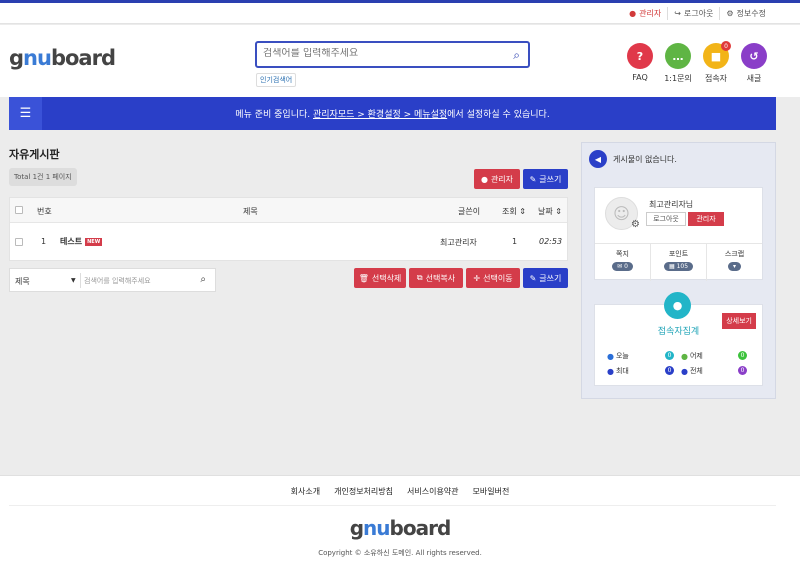  What do you see at coordinates (288, 210) in the screenshot?
I see `table-header: 번호 제목 글쓴이 조회 ⇕ 날짜 ⇕` at bounding box center [288, 210].